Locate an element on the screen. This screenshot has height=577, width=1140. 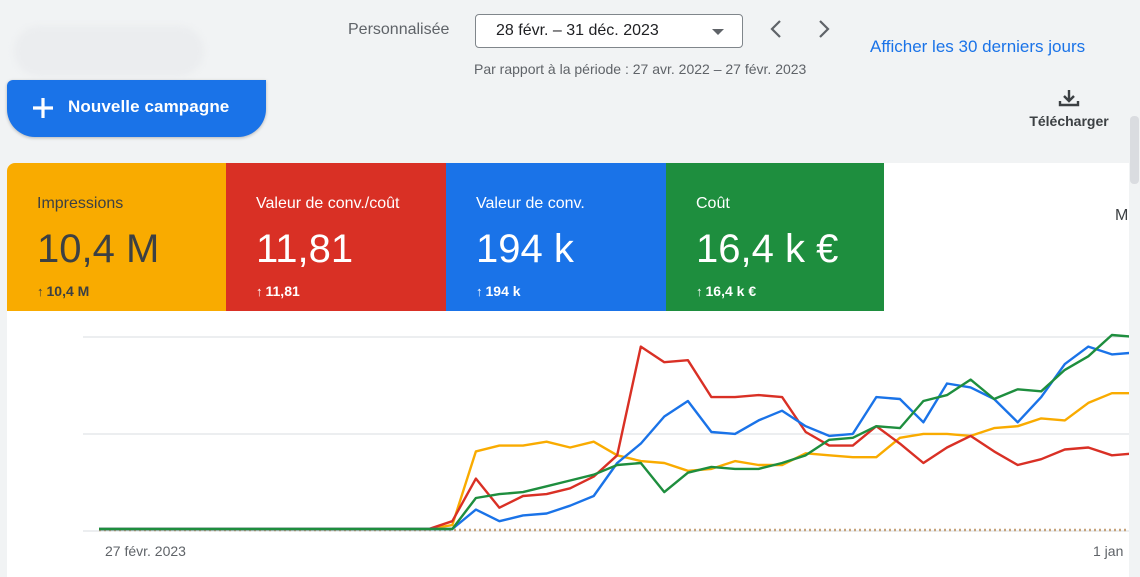
page-scrollbar is located at coordinates (1134, 338).